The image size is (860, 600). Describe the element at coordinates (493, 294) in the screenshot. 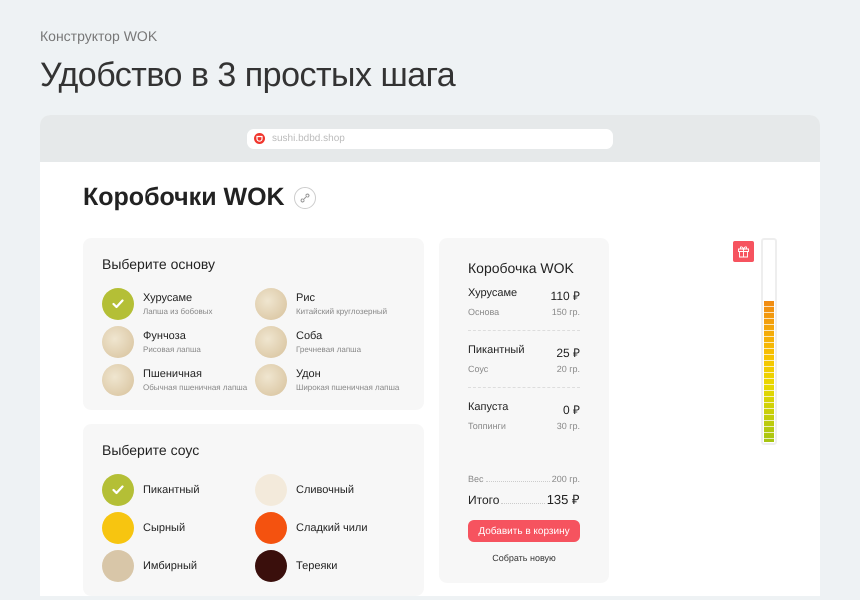

I see `item-name: Хурусаме` at that location.